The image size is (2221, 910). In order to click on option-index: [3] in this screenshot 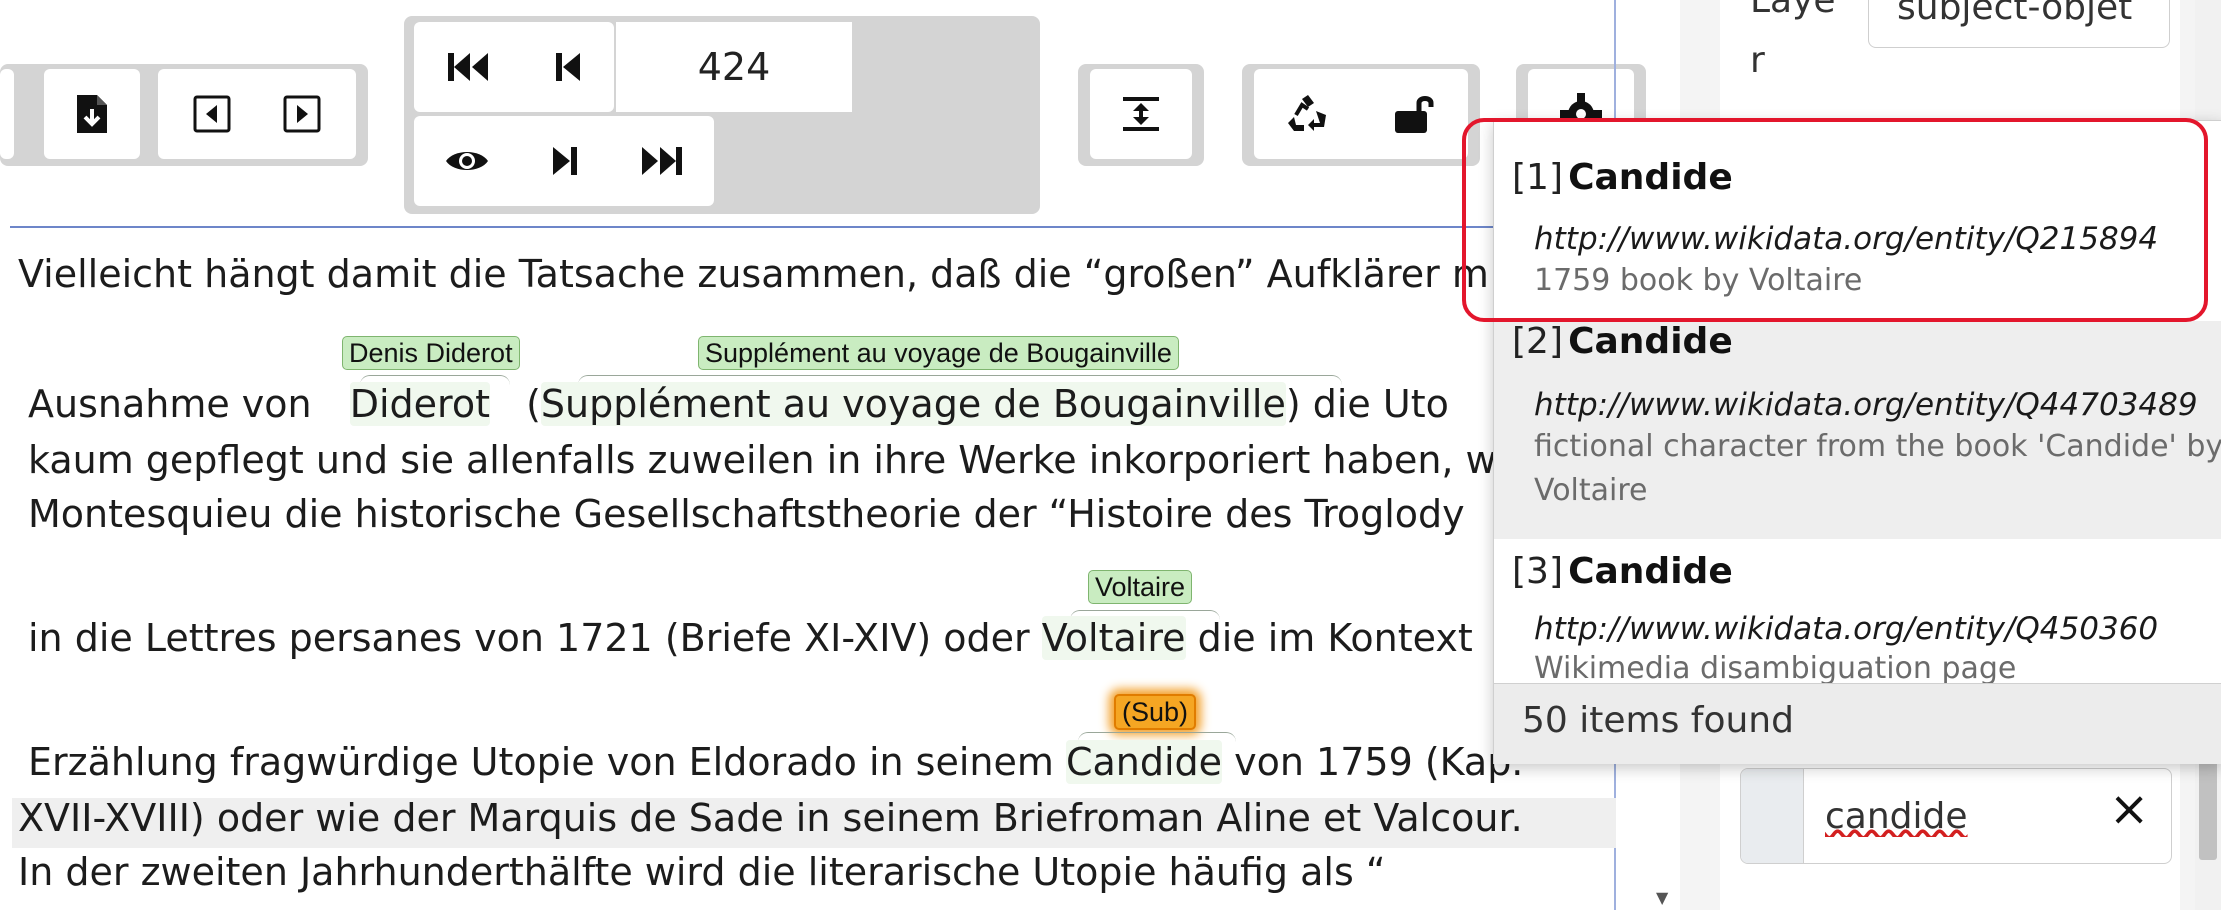, I will do `click(1537, 571)`.